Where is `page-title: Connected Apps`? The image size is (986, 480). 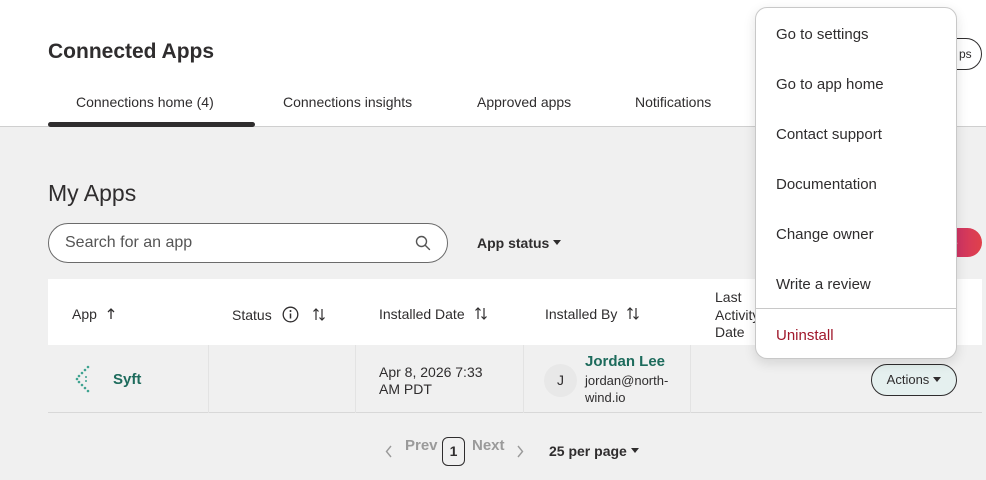
page-title: Connected Apps is located at coordinates (131, 51).